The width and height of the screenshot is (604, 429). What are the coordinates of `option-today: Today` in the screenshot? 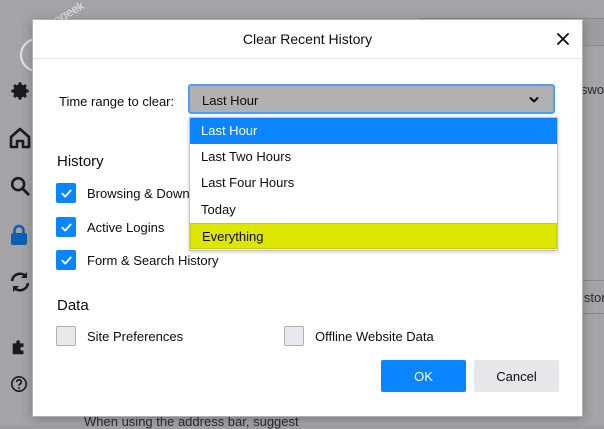 It's located at (373, 210).